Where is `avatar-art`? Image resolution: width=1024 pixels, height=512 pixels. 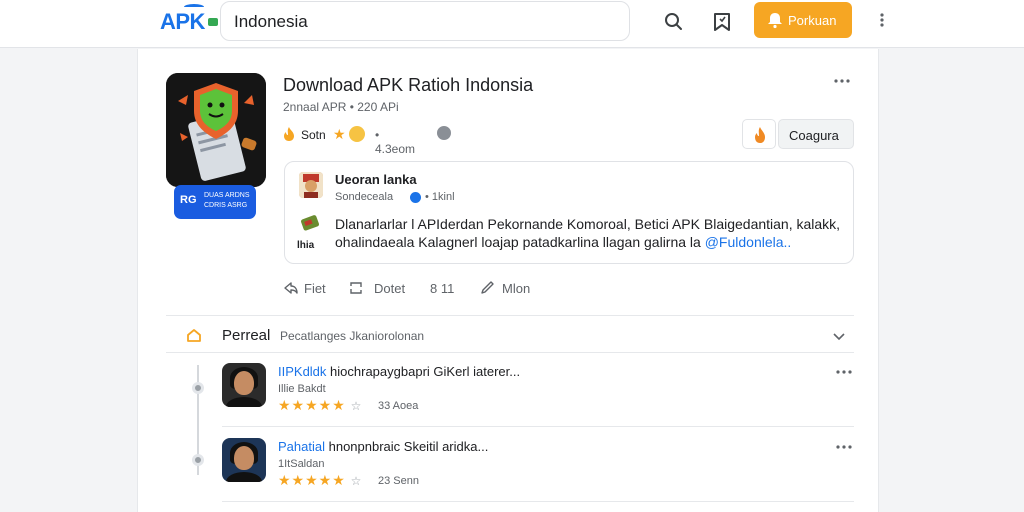 avatar-art is located at coordinates (311, 185).